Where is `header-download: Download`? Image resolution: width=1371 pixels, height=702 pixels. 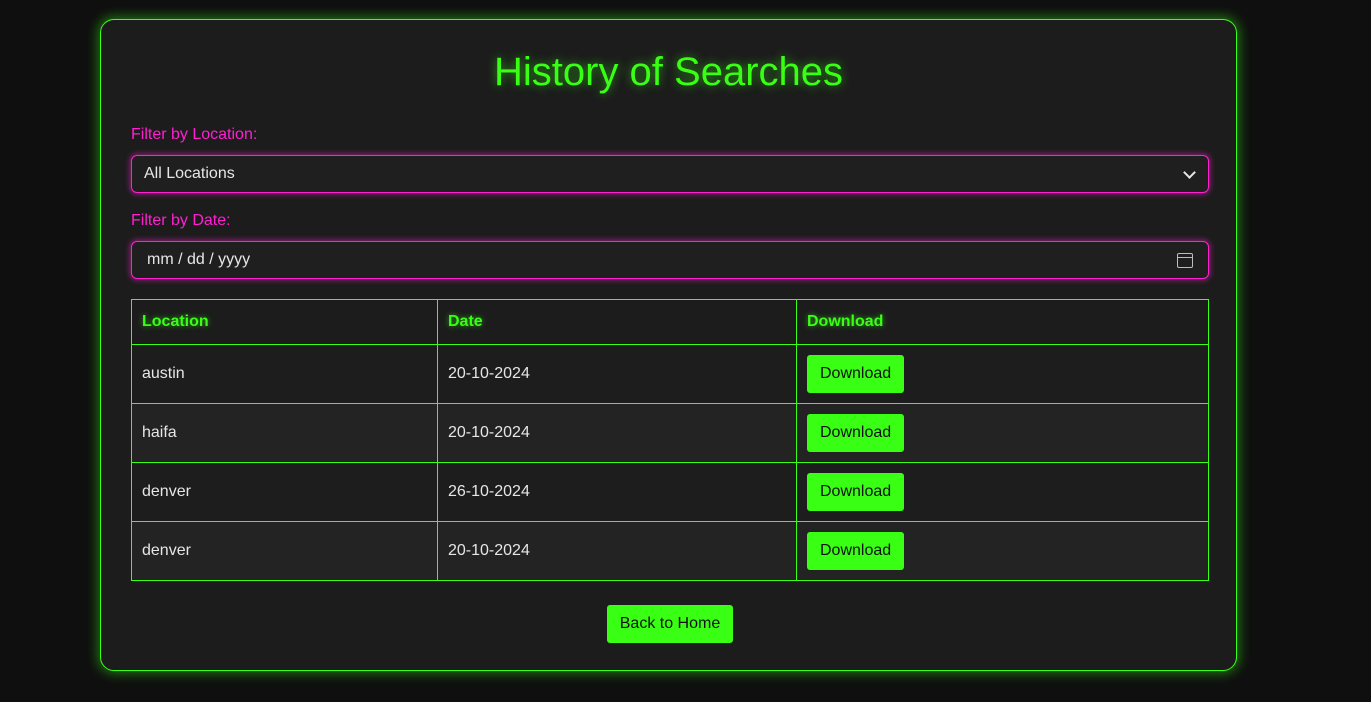
header-download: Download is located at coordinates (1002, 322).